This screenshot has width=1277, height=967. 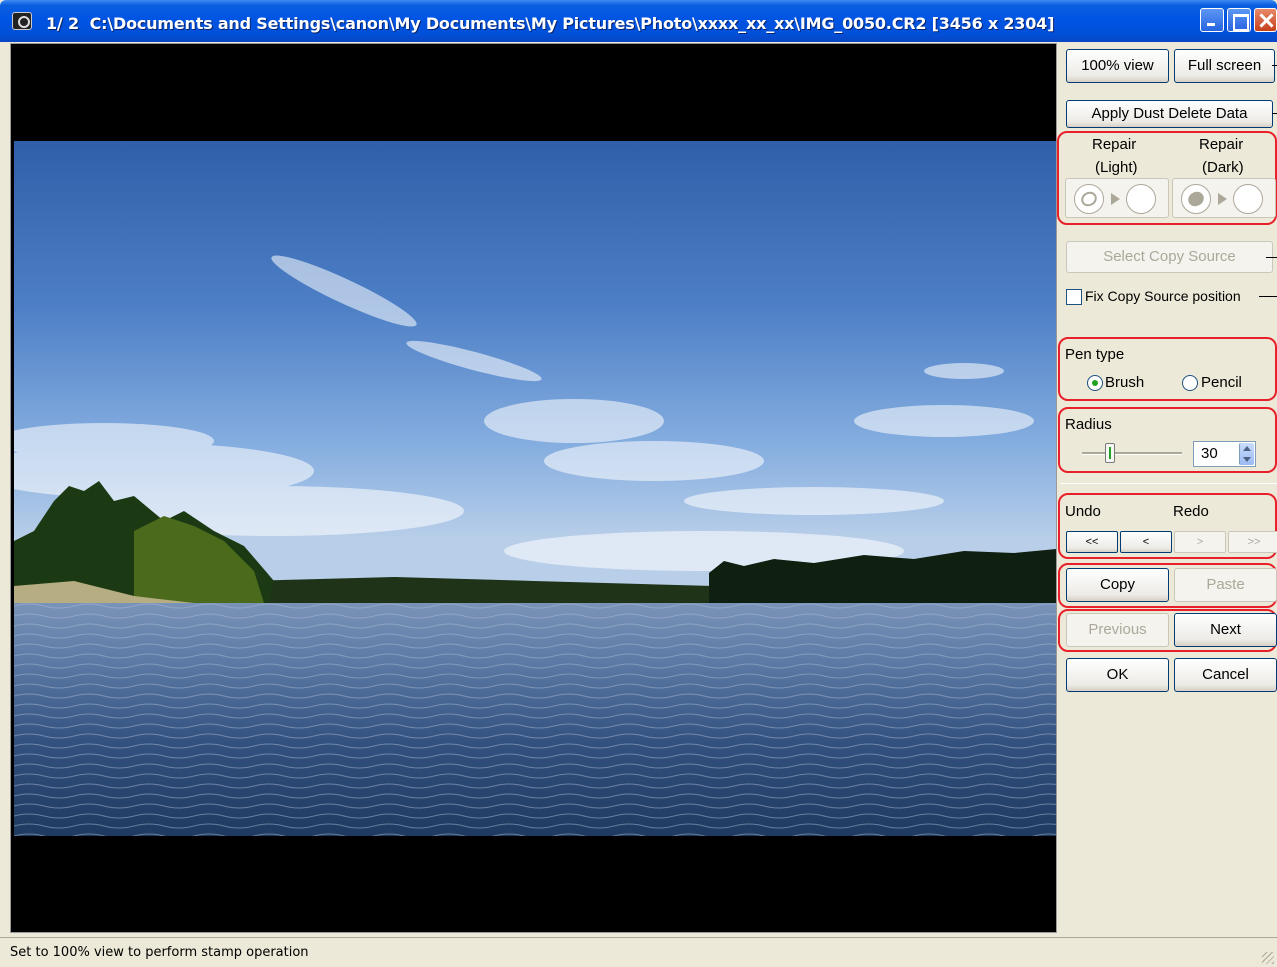 What do you see at coordinates (1196, 199) in the screenshot?
I see `dark-spot-icon` at bounding box center [1196, 199].